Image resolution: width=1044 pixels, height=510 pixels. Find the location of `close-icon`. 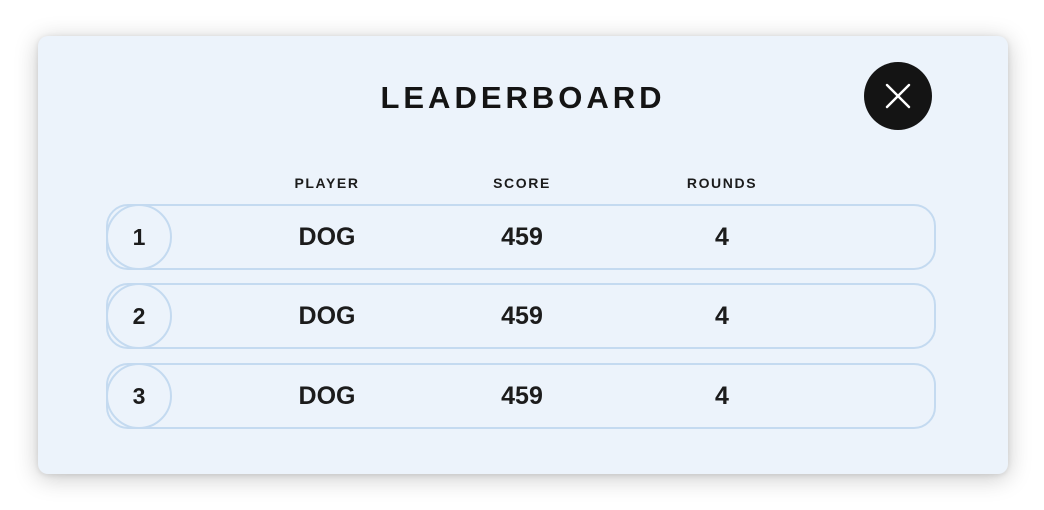

close-icon is located at coordinates (898, 96).